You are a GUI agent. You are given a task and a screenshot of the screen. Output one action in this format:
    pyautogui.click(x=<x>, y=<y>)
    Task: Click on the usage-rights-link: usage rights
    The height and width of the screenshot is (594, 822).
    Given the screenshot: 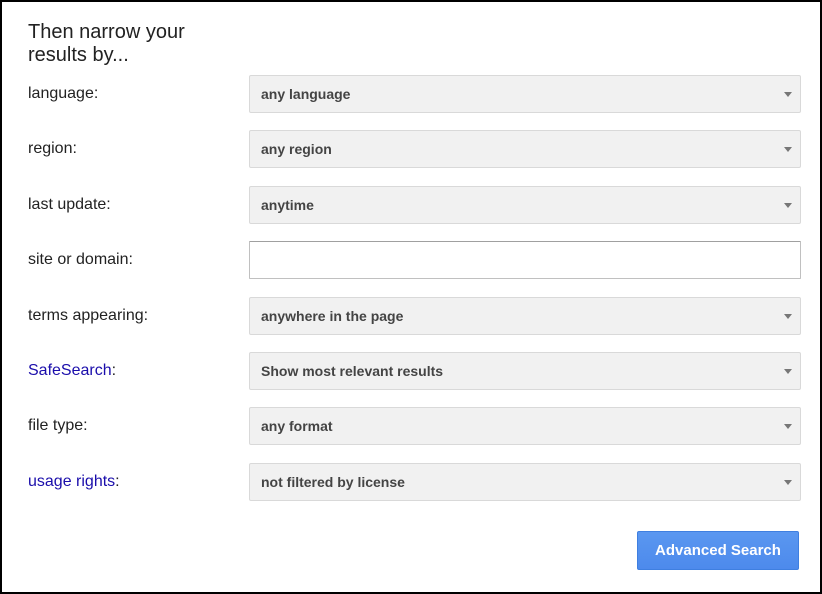 What is the action you would take?
    pyautogui.click(x=71, y=481)
    